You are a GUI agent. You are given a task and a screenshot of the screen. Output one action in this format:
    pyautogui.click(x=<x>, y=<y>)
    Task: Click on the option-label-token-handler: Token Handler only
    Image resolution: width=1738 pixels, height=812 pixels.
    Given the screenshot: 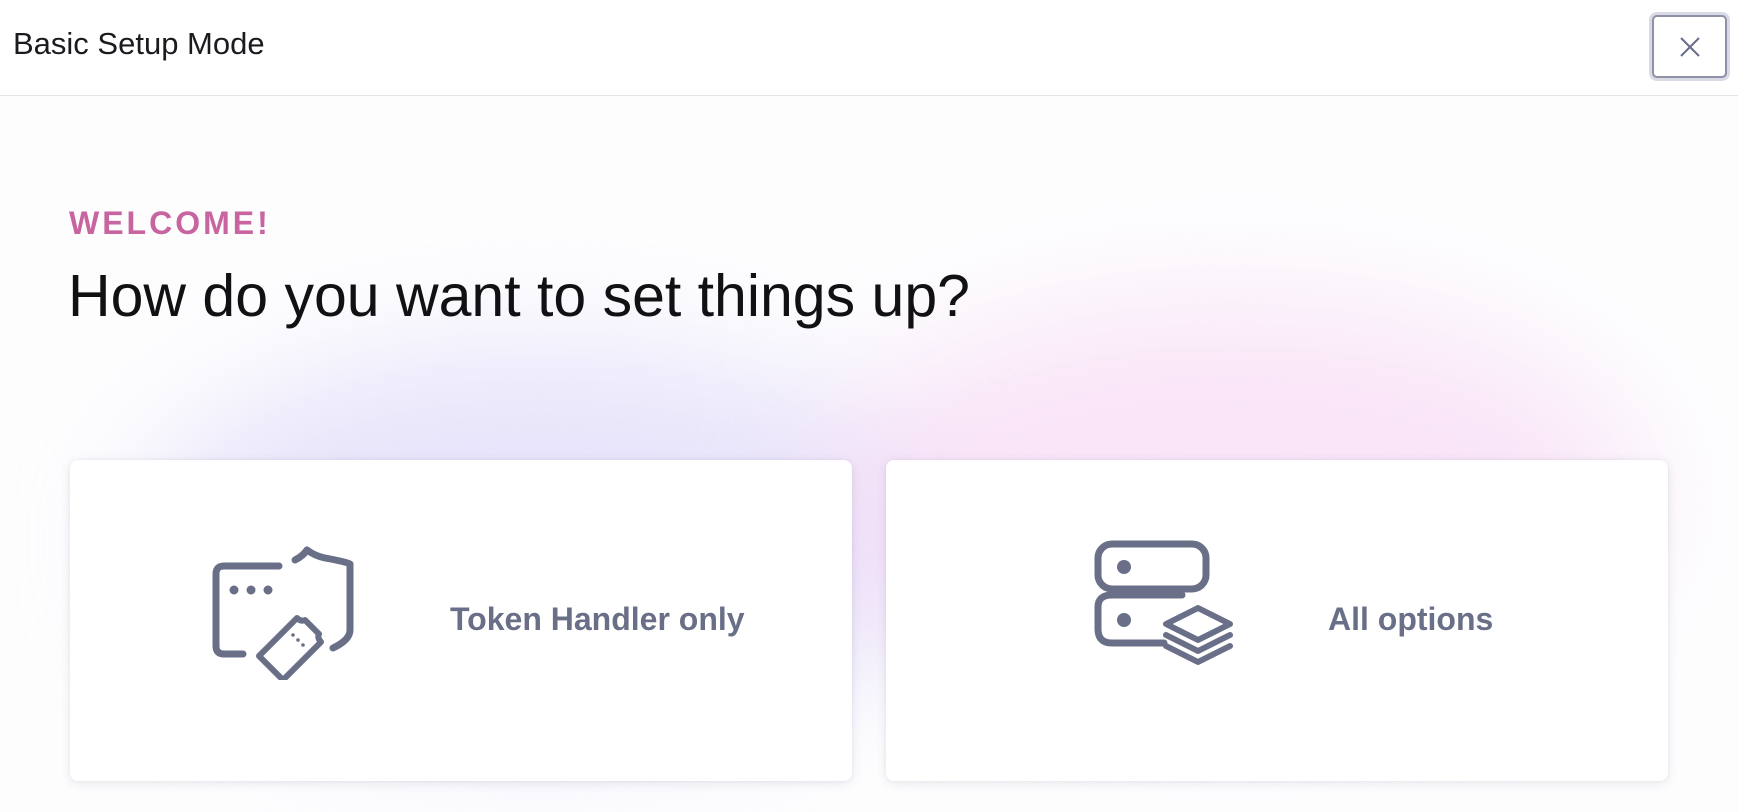 What is the action you would take?
    pyautogui.click(x=597, y=619)
    